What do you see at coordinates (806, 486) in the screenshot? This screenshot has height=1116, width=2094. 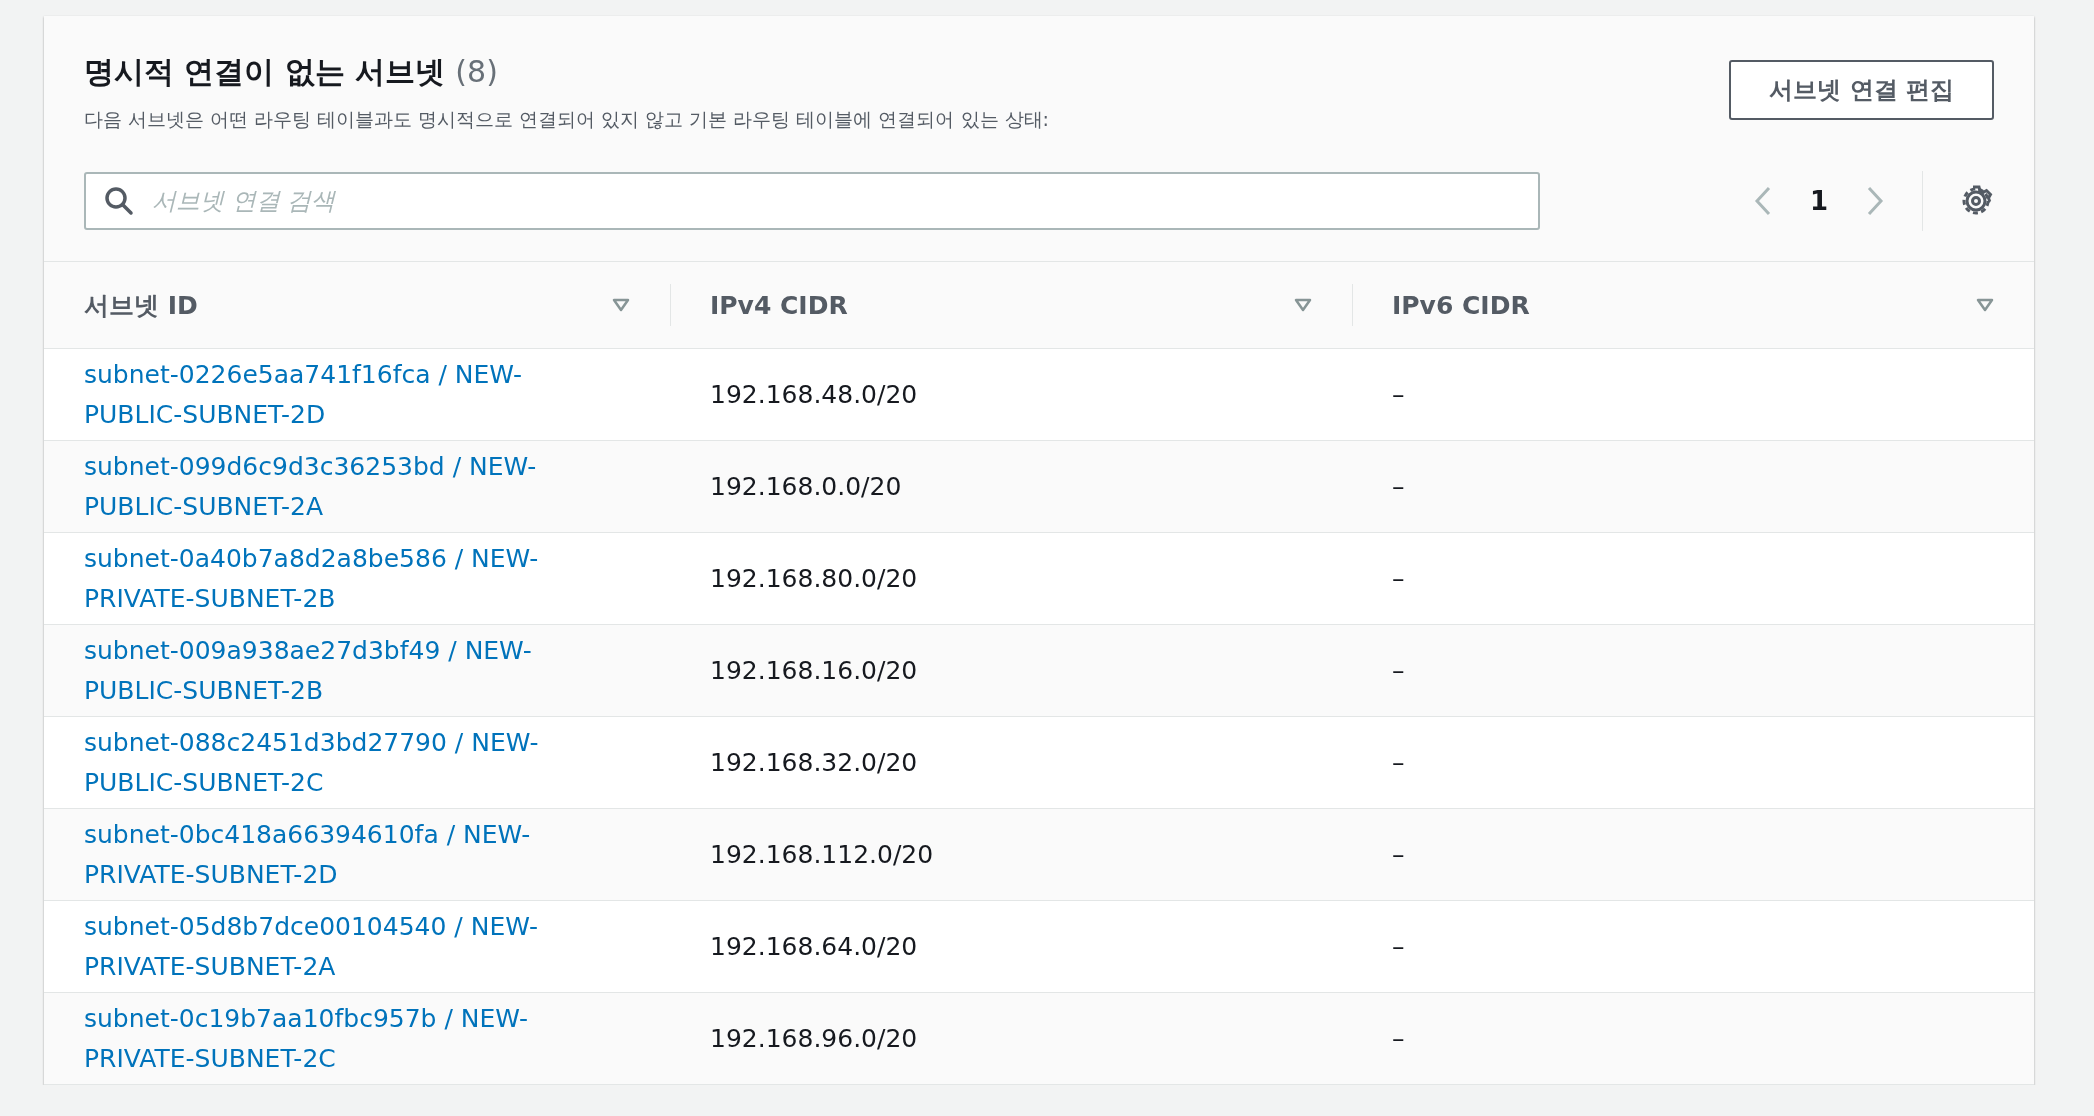 I see `table-cell: 192.168.0.0/20` at bounding box center [806, 486].